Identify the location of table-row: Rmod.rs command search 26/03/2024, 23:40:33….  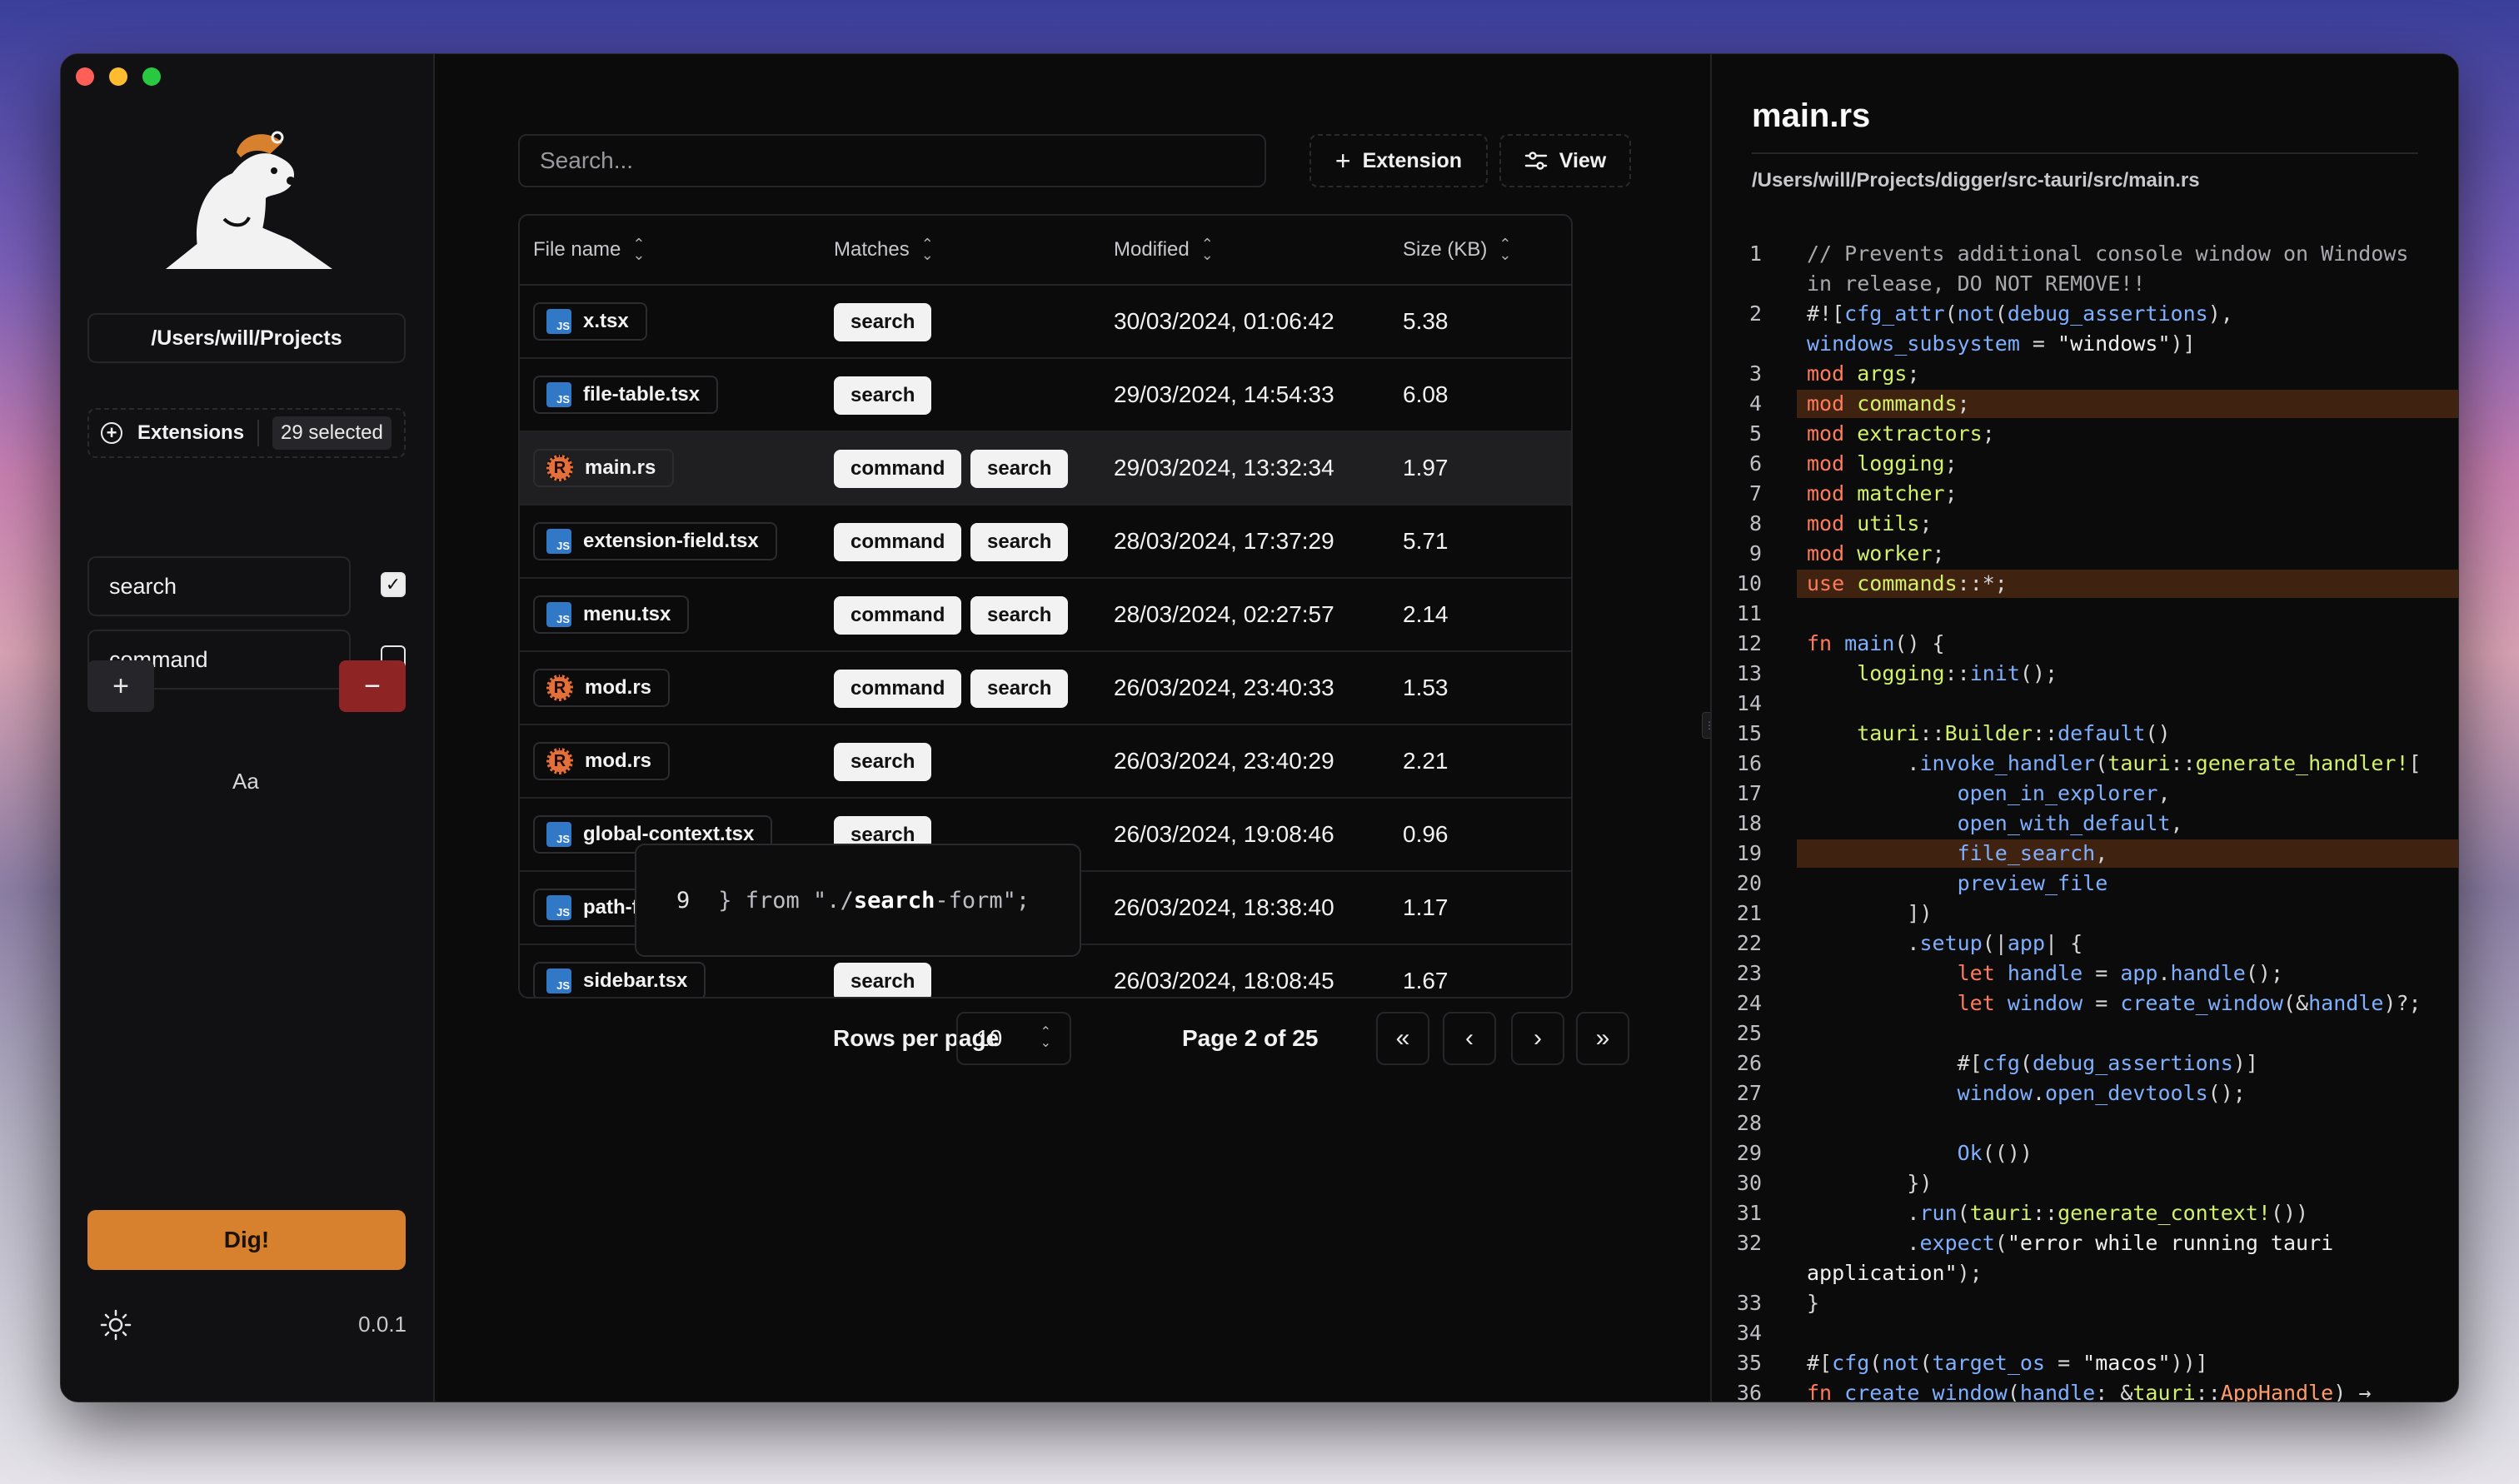
(1045, 688).